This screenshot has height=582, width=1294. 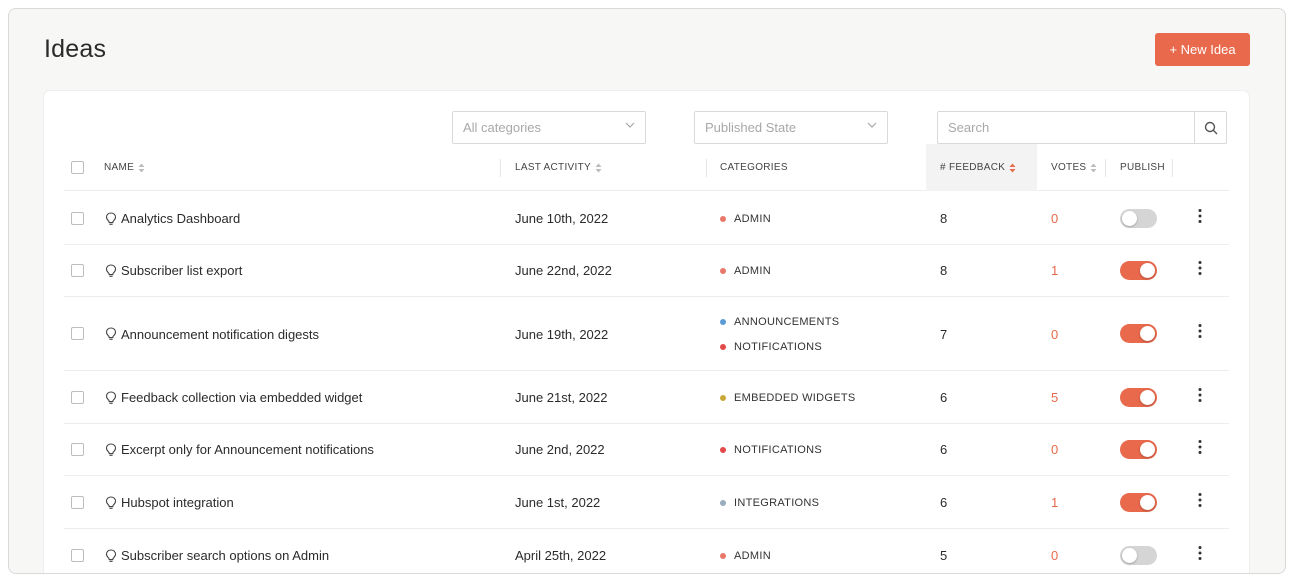 What do you see at coordinates (119, 167) in the screenshot?
I see `column-name-label: NAME` at bounding box center [119, 167].